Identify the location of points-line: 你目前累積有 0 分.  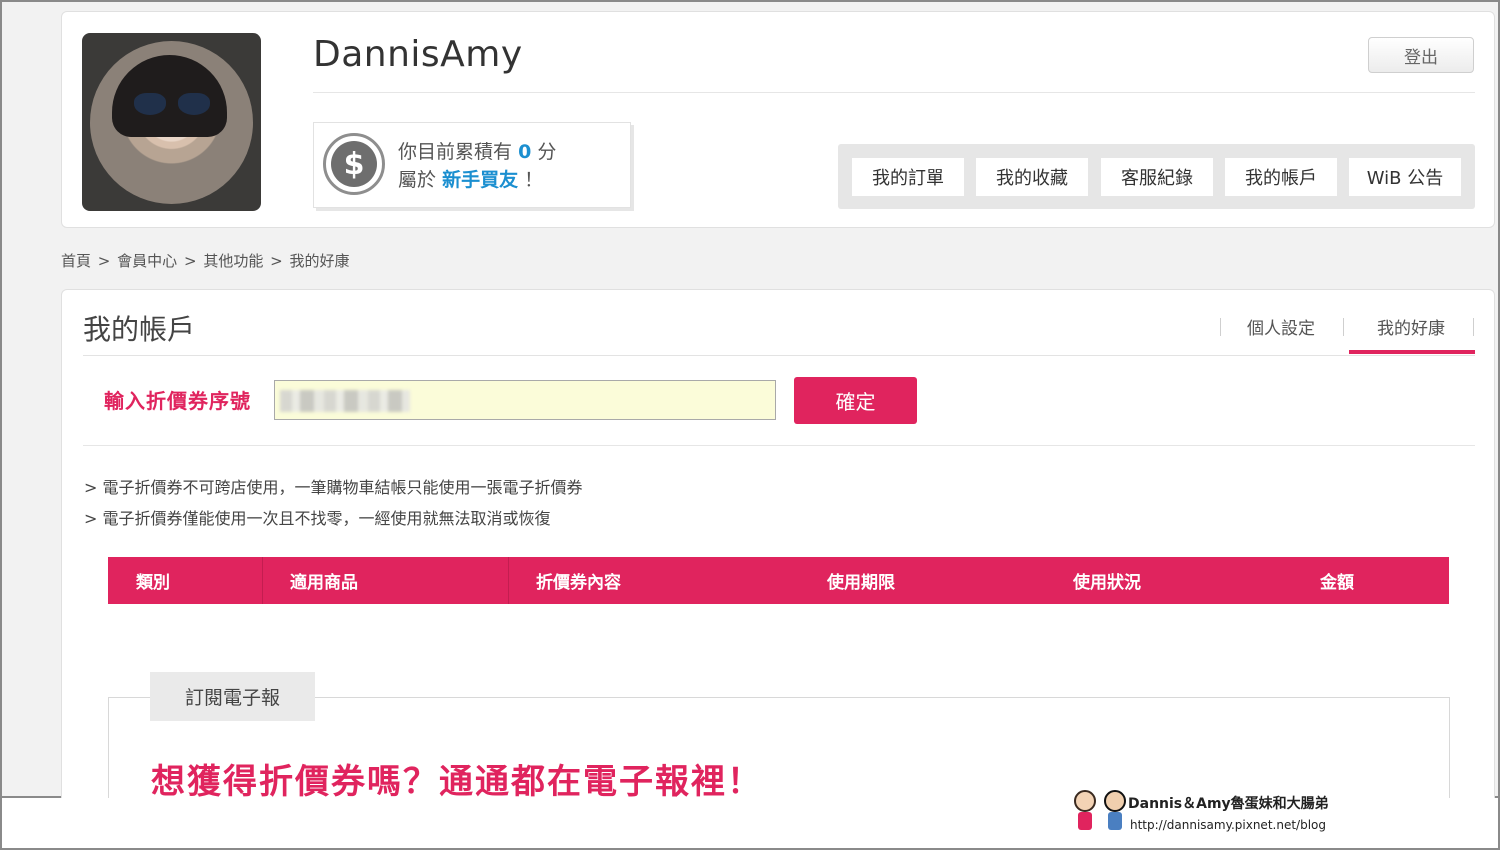
(477, 150).